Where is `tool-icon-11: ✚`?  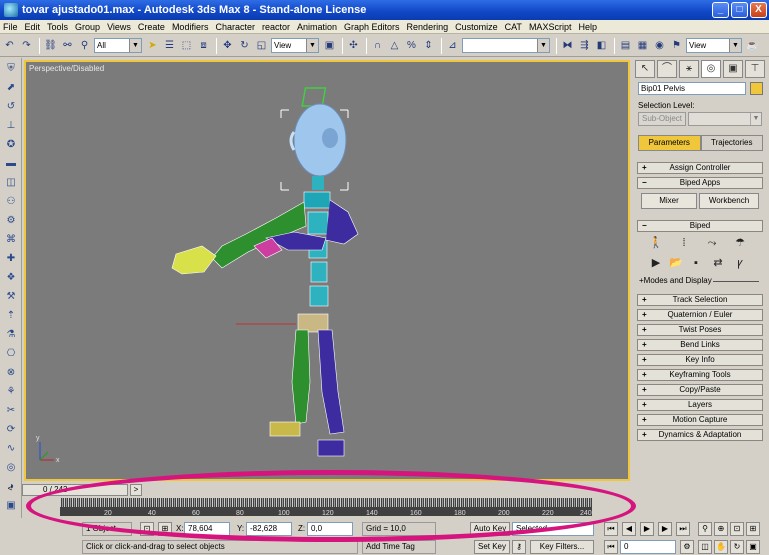
tool-icon-11: ✚ is located at coordinates (11, 259).